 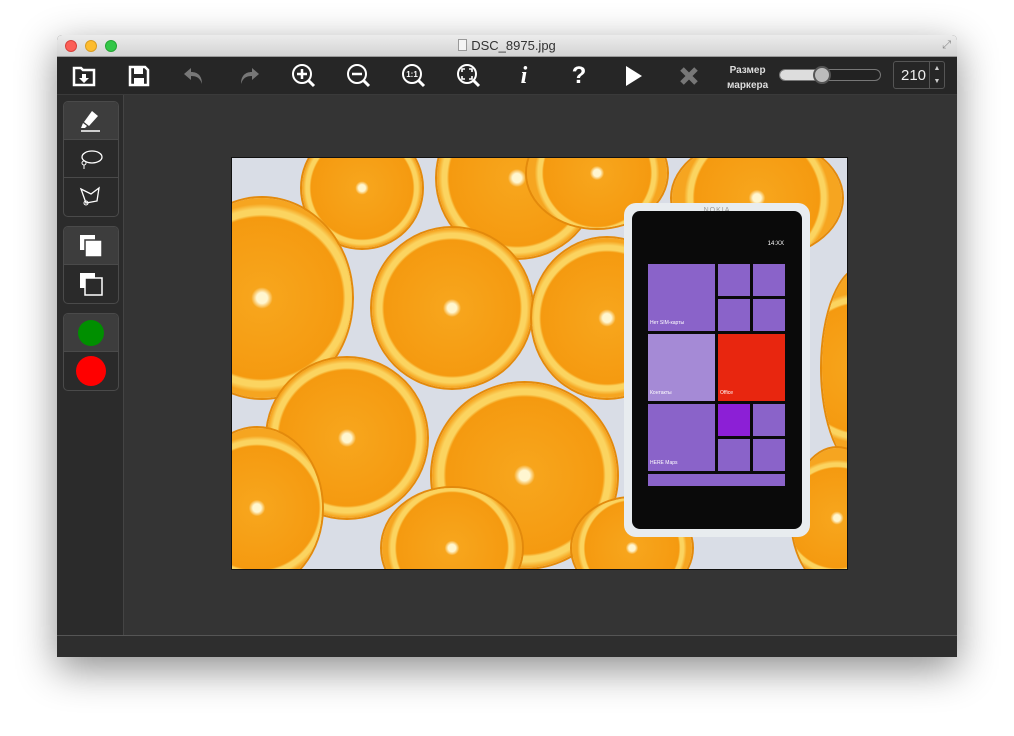 I want to click on document-icon, so click(x=463, y=45).